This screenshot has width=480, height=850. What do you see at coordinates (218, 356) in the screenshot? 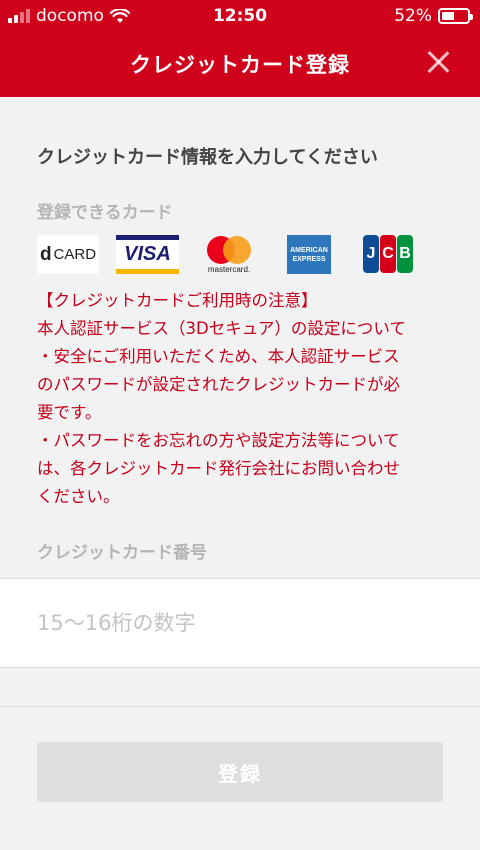
I see `notice-line: ・安全にご利用いただくため、本人認証サービス` at bounding box center [218, 356].